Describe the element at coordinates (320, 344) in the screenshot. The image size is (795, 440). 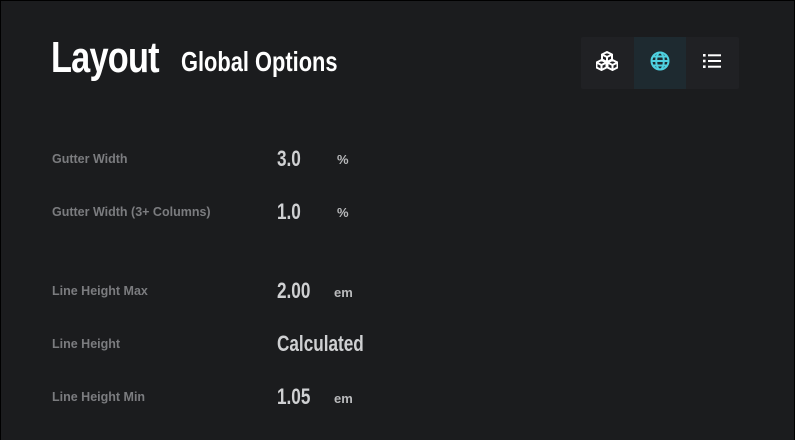
I see `line-height-value: Calculated` at that location.